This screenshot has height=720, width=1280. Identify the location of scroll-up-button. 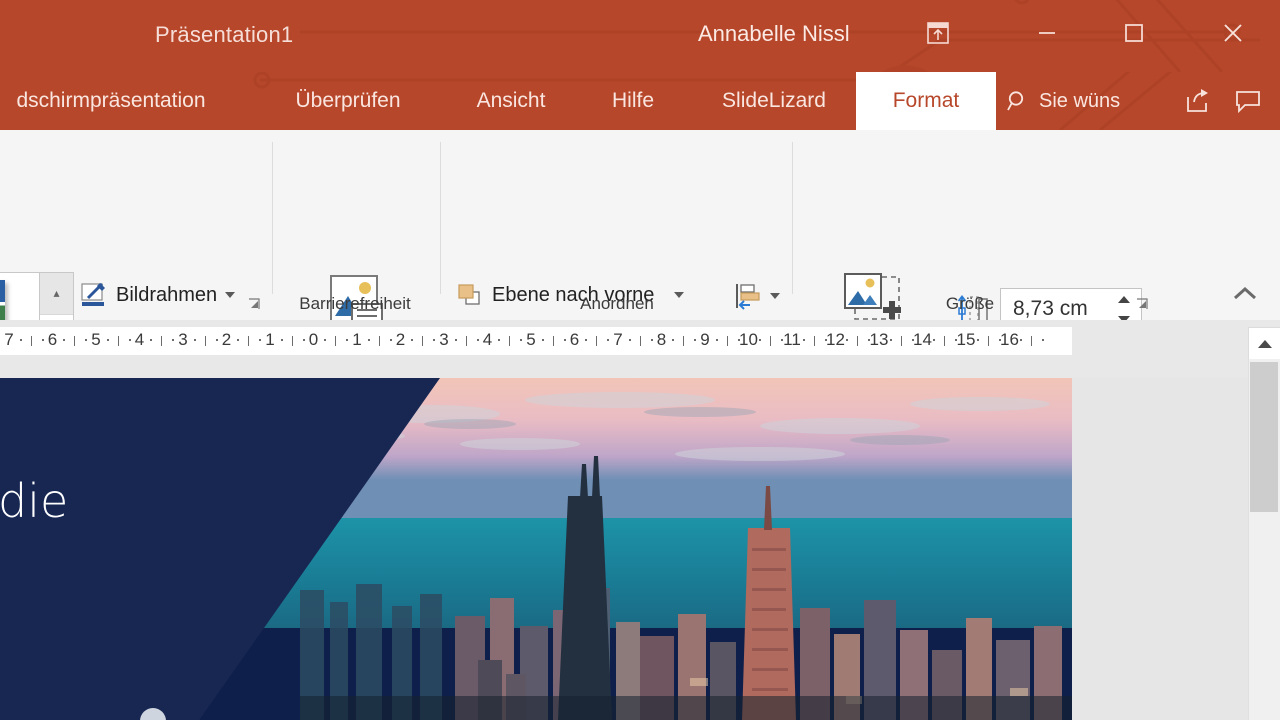
(1264, 344).